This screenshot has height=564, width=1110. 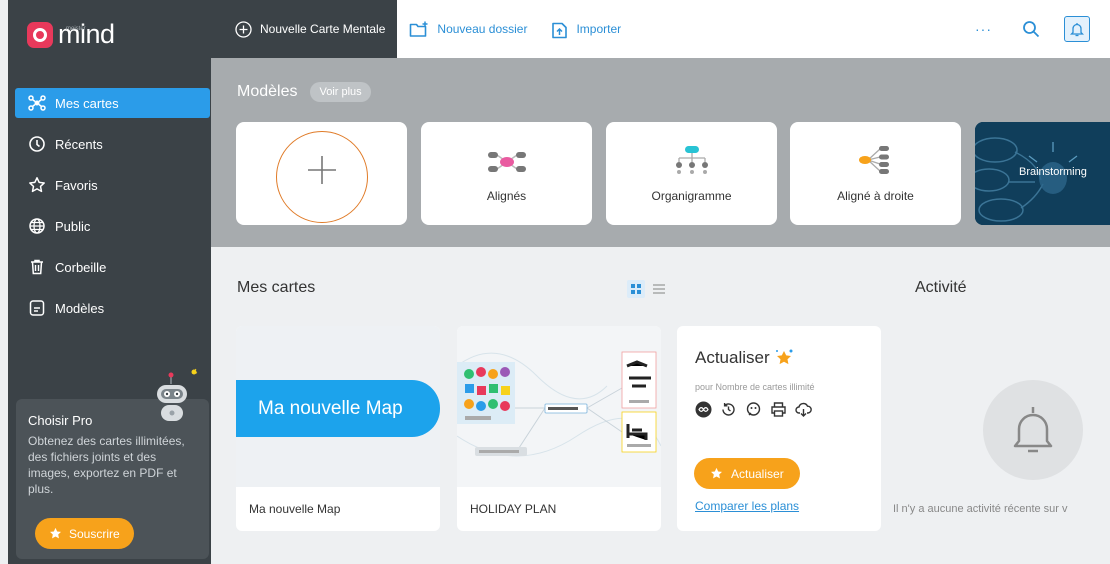 What do you see at coordinates (513, 509) in the screenshot?
I see `map-name: HOLIDAY PLAN` at bounding box center [513, 509].